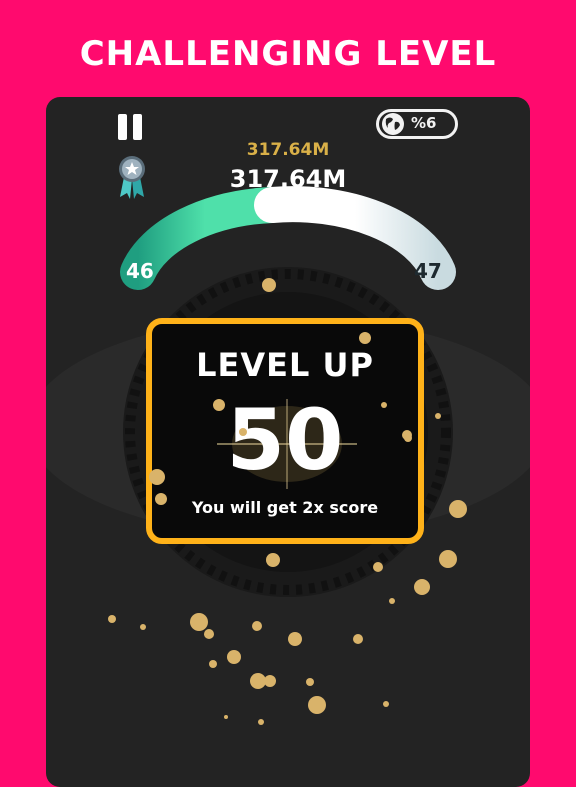 Image resolution: width=576 pixels, height=787 pixels. What do you see at coordinates (288, 54) in the screenshot?
I see `headline: CHALLENGING LEVEL` at bounding box center [288, 54].